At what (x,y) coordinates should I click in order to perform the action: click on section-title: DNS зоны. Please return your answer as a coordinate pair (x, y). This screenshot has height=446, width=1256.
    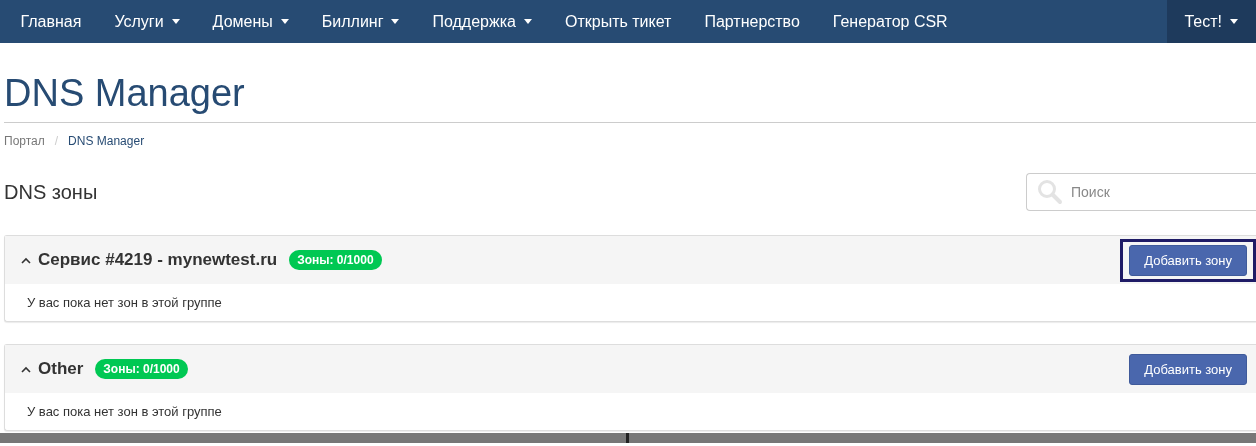
    Looking at the image, I should click on (51, 192).